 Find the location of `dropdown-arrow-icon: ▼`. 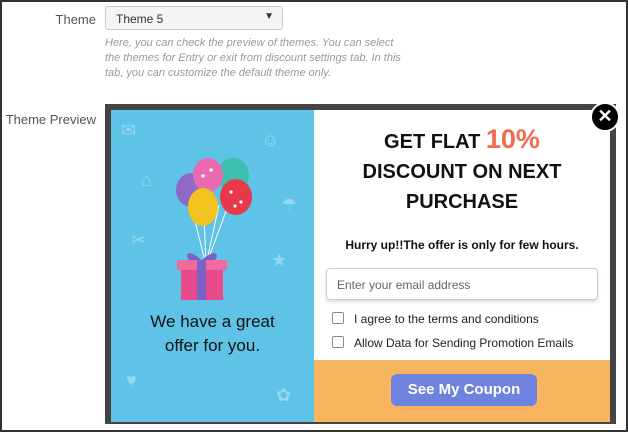

dropdown-arrow-icon: ▼ is located at coordinates (269, 16).